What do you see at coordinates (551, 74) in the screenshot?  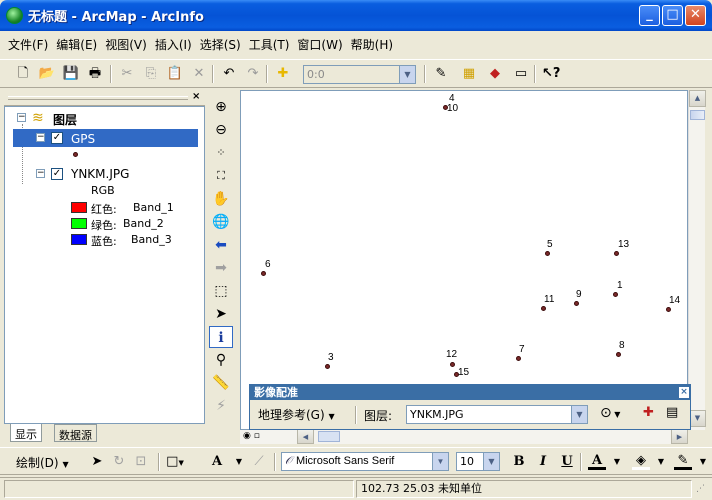 I see `whats-this-help-icon: ↖?` at bounding box center [551, 74].